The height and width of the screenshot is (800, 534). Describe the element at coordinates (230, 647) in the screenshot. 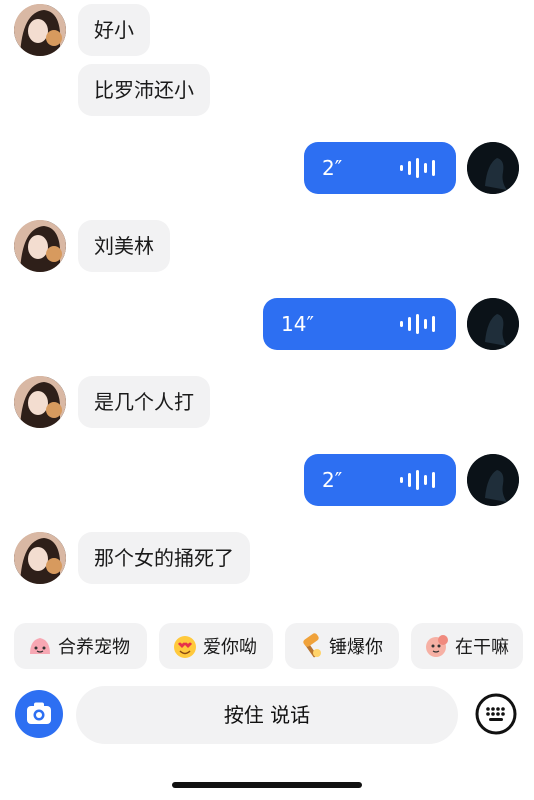

I see `quick-reply-label: 爱你呦` at that location.